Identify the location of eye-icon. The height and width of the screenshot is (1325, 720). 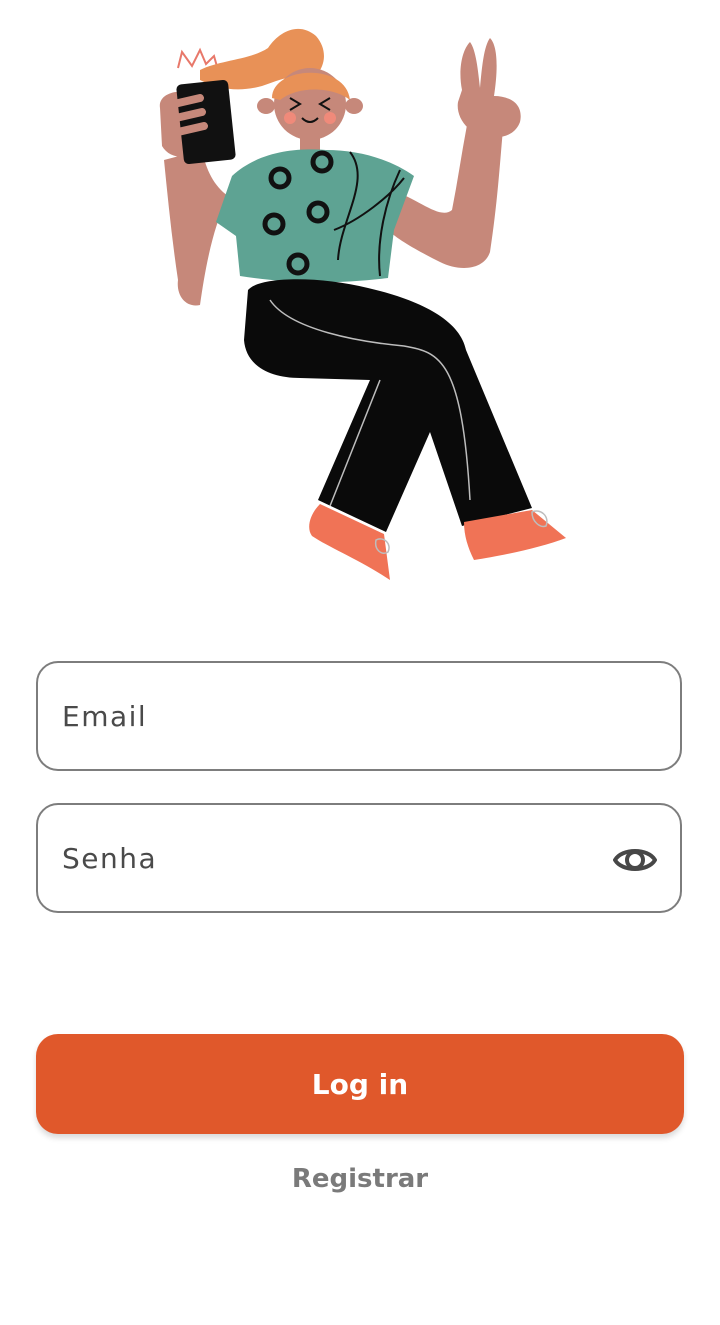
(635, 860).